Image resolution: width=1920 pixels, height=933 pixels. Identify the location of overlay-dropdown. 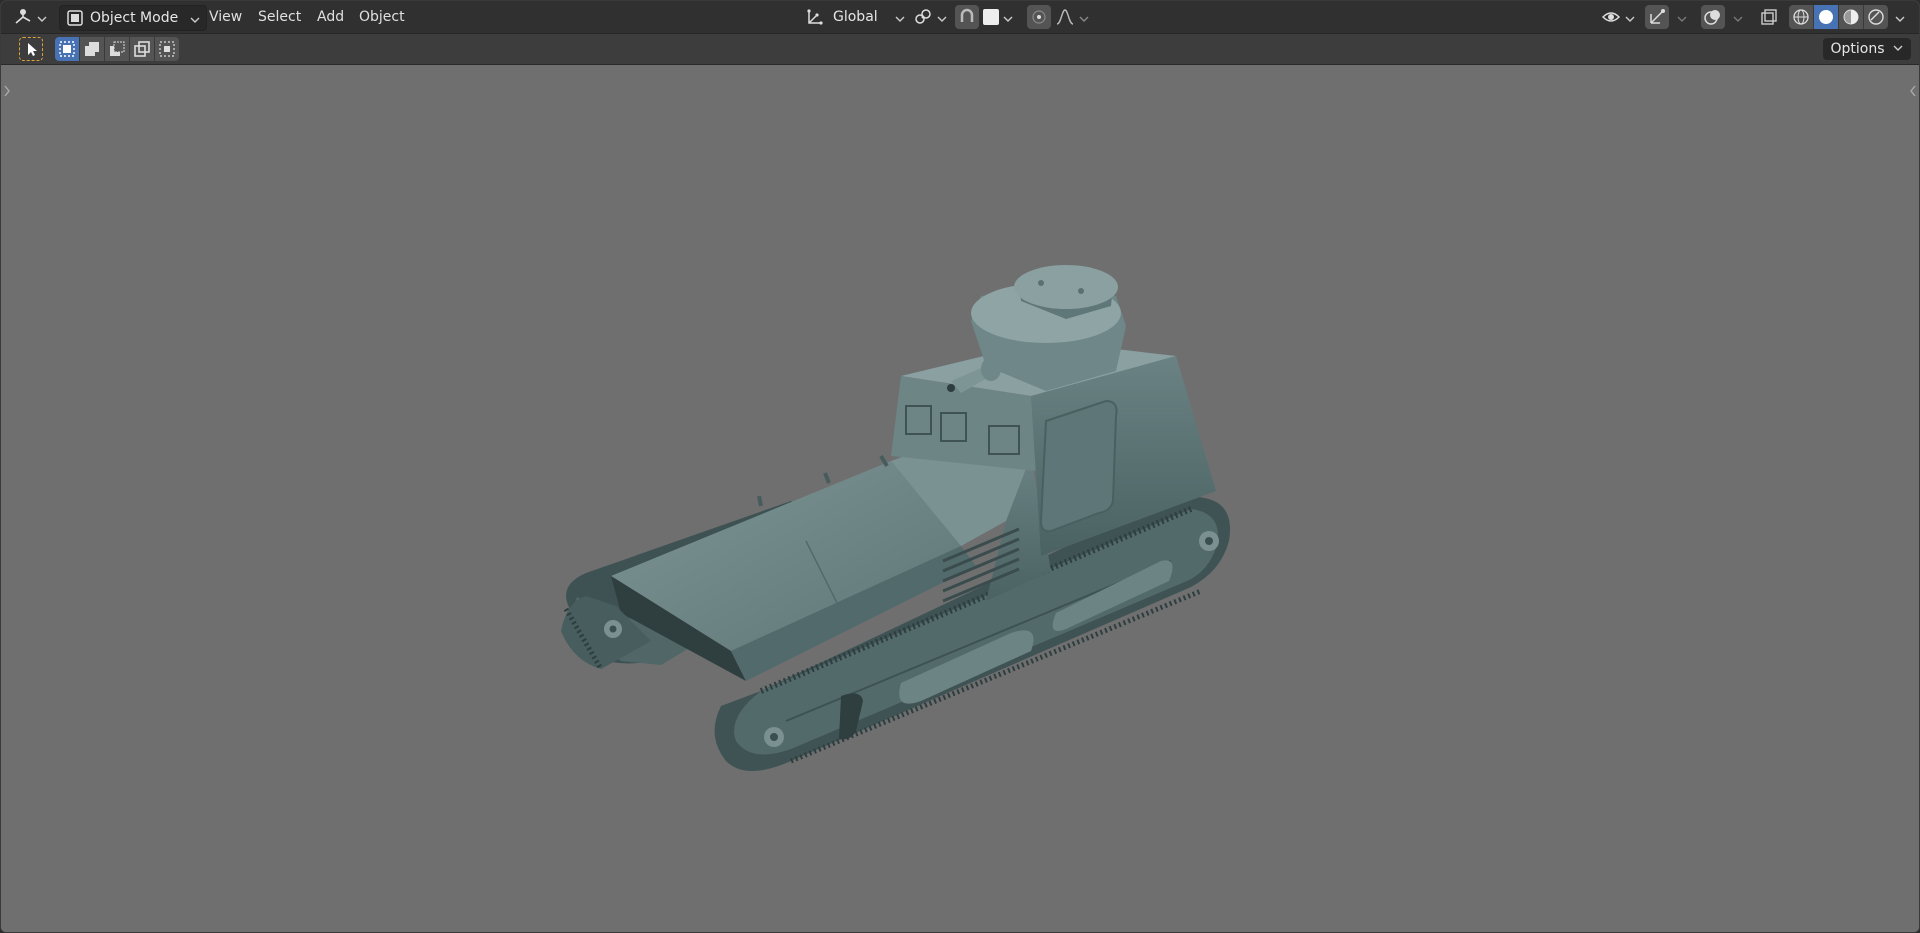
(1737, 17).